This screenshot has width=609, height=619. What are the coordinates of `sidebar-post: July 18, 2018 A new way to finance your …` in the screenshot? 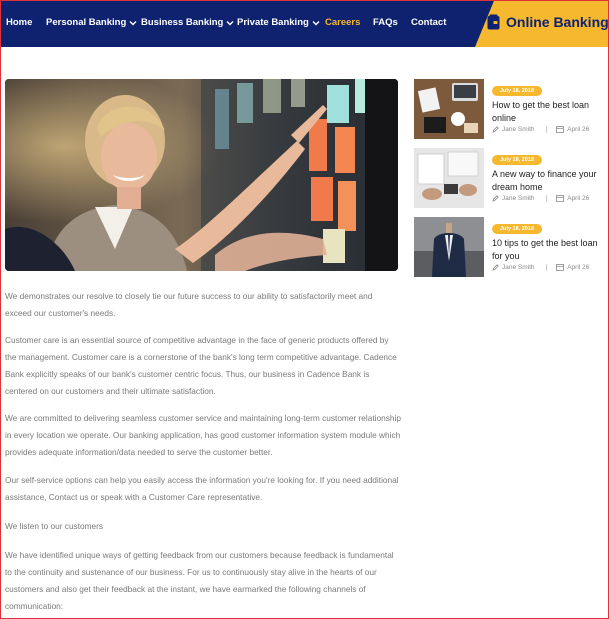 It's located at (510, 179).